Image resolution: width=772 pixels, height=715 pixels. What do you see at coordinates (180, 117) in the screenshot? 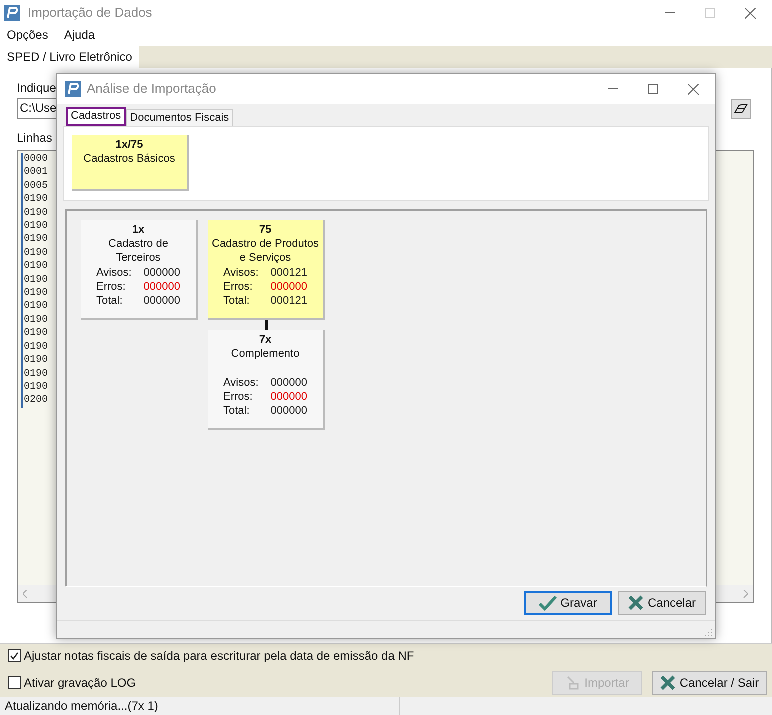
I see `dialog-tab: Documentos Fiscais` at bounding box center [180, 117].